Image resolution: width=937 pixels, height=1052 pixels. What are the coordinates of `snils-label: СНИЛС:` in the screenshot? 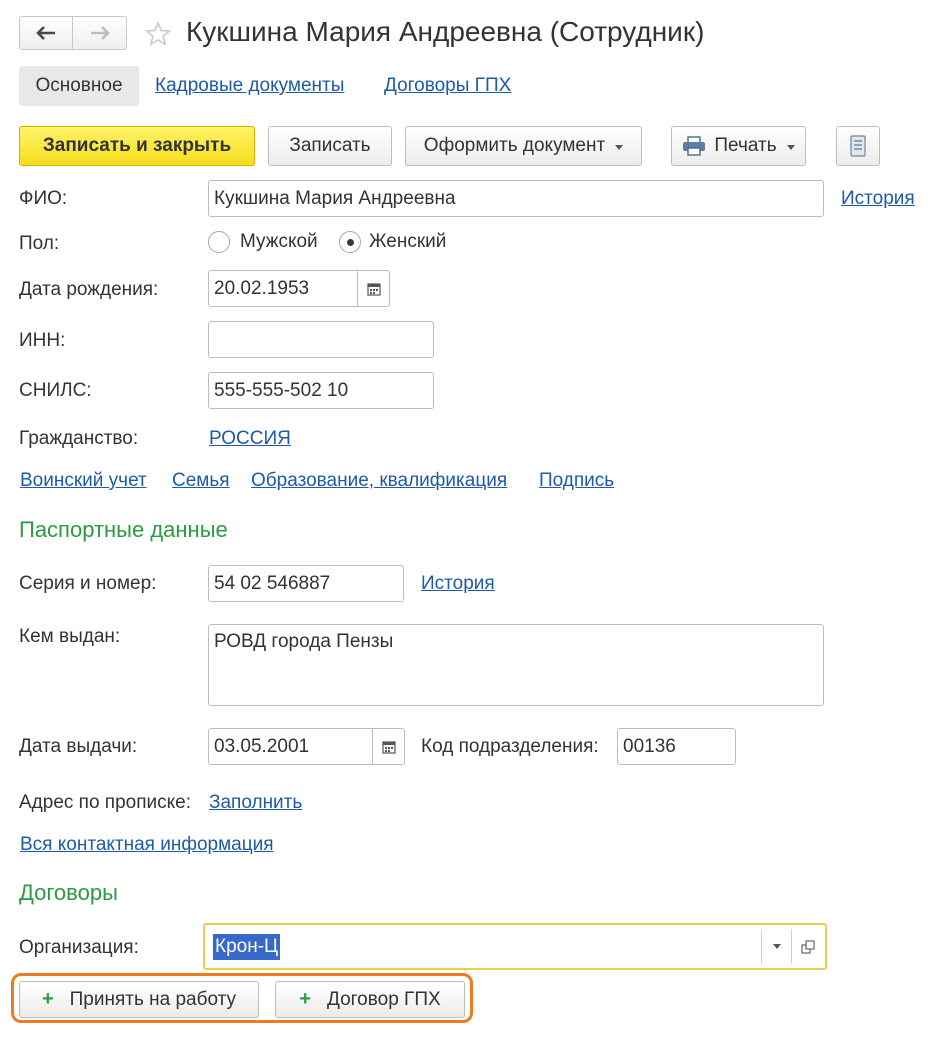 It's located at (55, 390).